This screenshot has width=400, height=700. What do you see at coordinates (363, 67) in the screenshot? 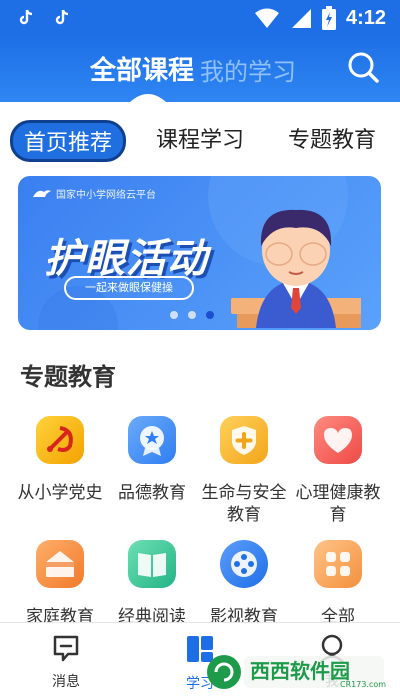
I see `search-icon` at bounding box center [363, 67].